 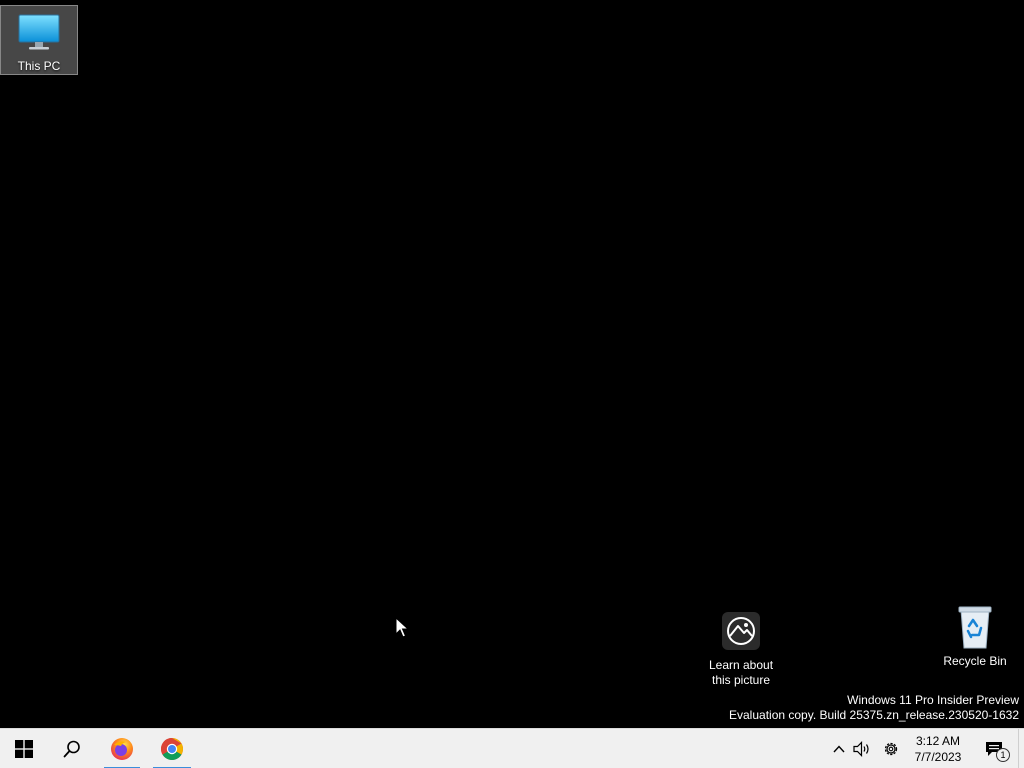 What do you see at coordinates (402, 627) in the screenshot?
I see `mouse-cursor-icon` at bounding box center [402, 627].